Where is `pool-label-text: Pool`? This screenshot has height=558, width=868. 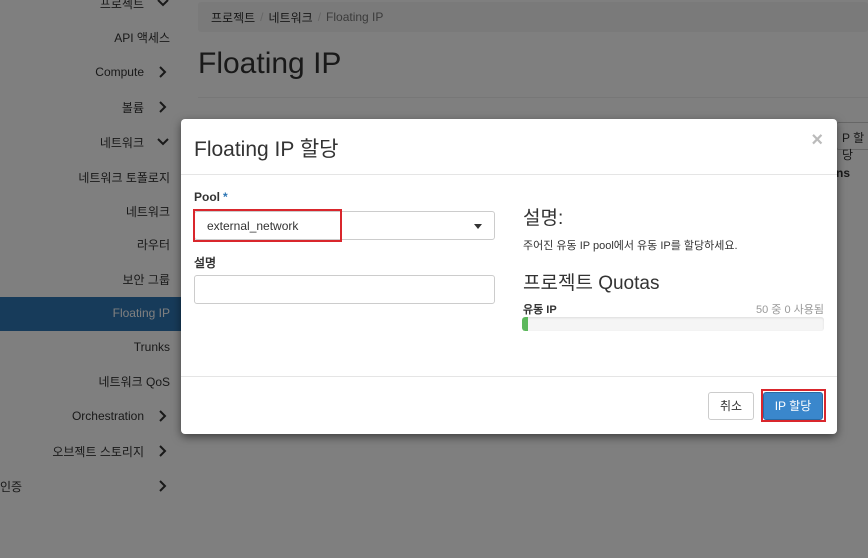 pool-label-text: Pool is located at coordinates (207, 197).